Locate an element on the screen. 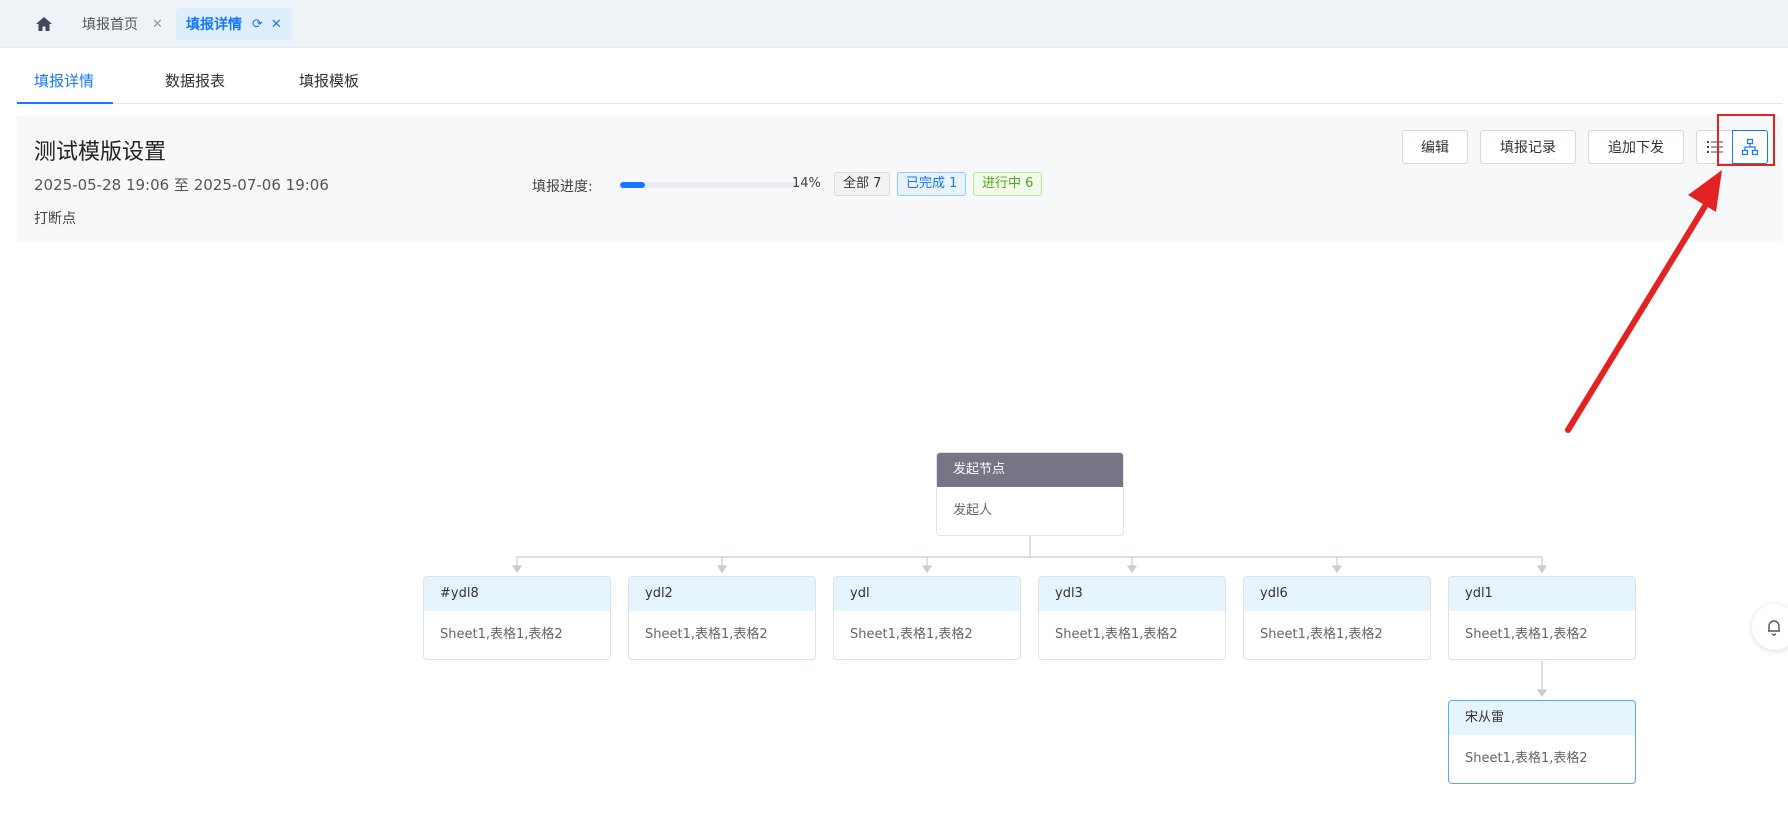 Image resolution: width=1788 pixels, height=827 pixels. flow-node-selected: 宋从雷 Sheet1,表格1,表格2 is located at coordinates (1542, 742).